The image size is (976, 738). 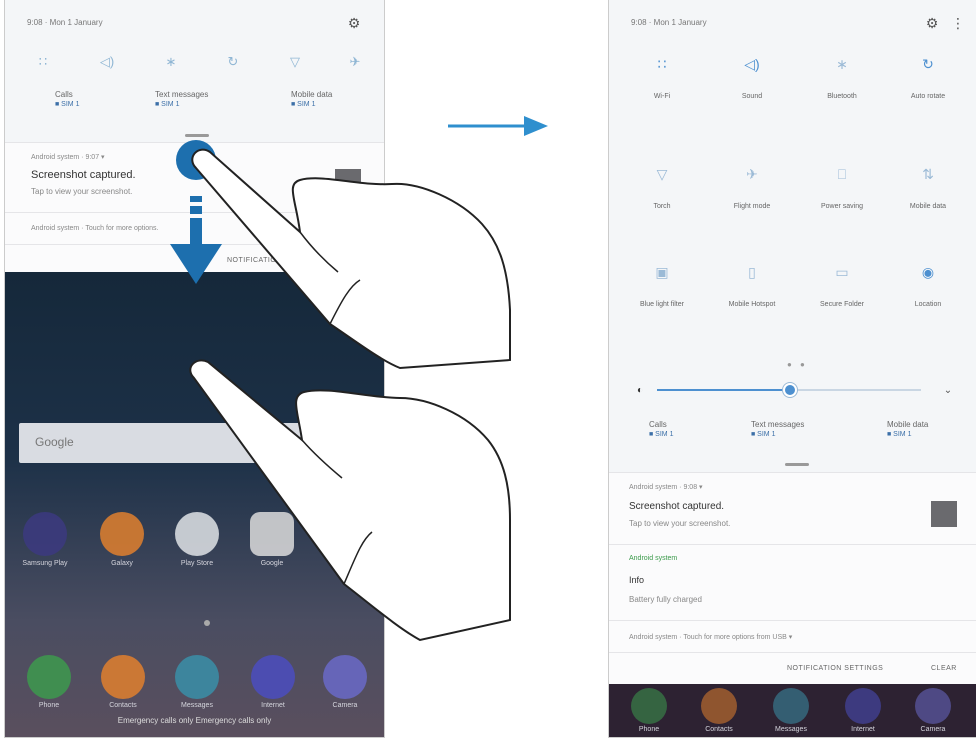 What do you see at coordinates (194, 258) in the screenshot?
I see `notification-footer: NOTIFICATION SETTINGS` at bounding box center [194, 258].